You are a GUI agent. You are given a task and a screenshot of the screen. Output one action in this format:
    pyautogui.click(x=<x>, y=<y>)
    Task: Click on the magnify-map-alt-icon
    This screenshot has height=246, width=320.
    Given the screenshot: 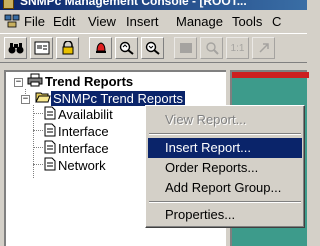 What is the action you would take?
    pyautogui.click(x=152, y=48)
    